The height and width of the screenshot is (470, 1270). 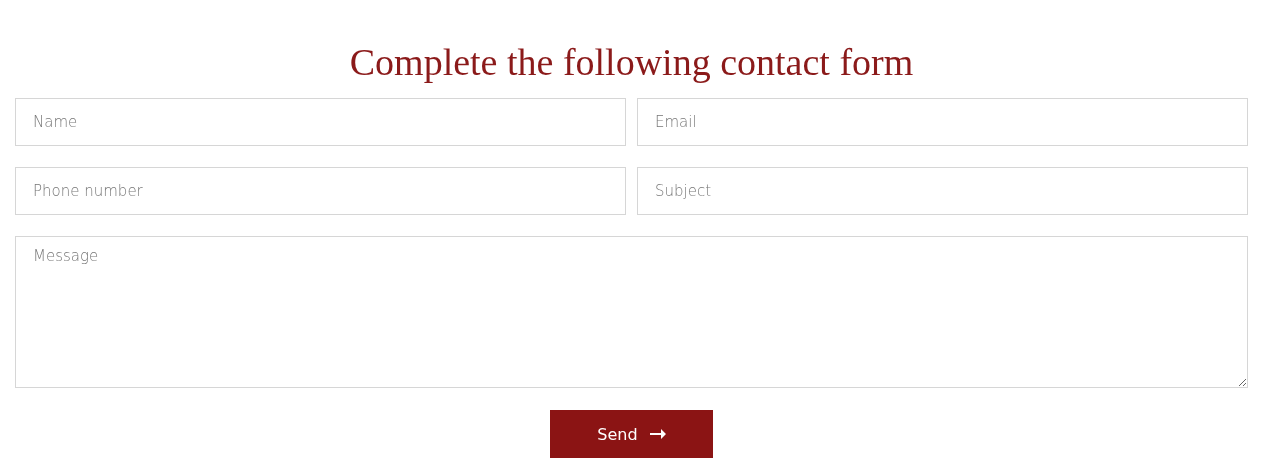 What do you see at coordinates (942, 122) in the screenshot?
I see `text-field: Email` at bounding box center [942, 122].